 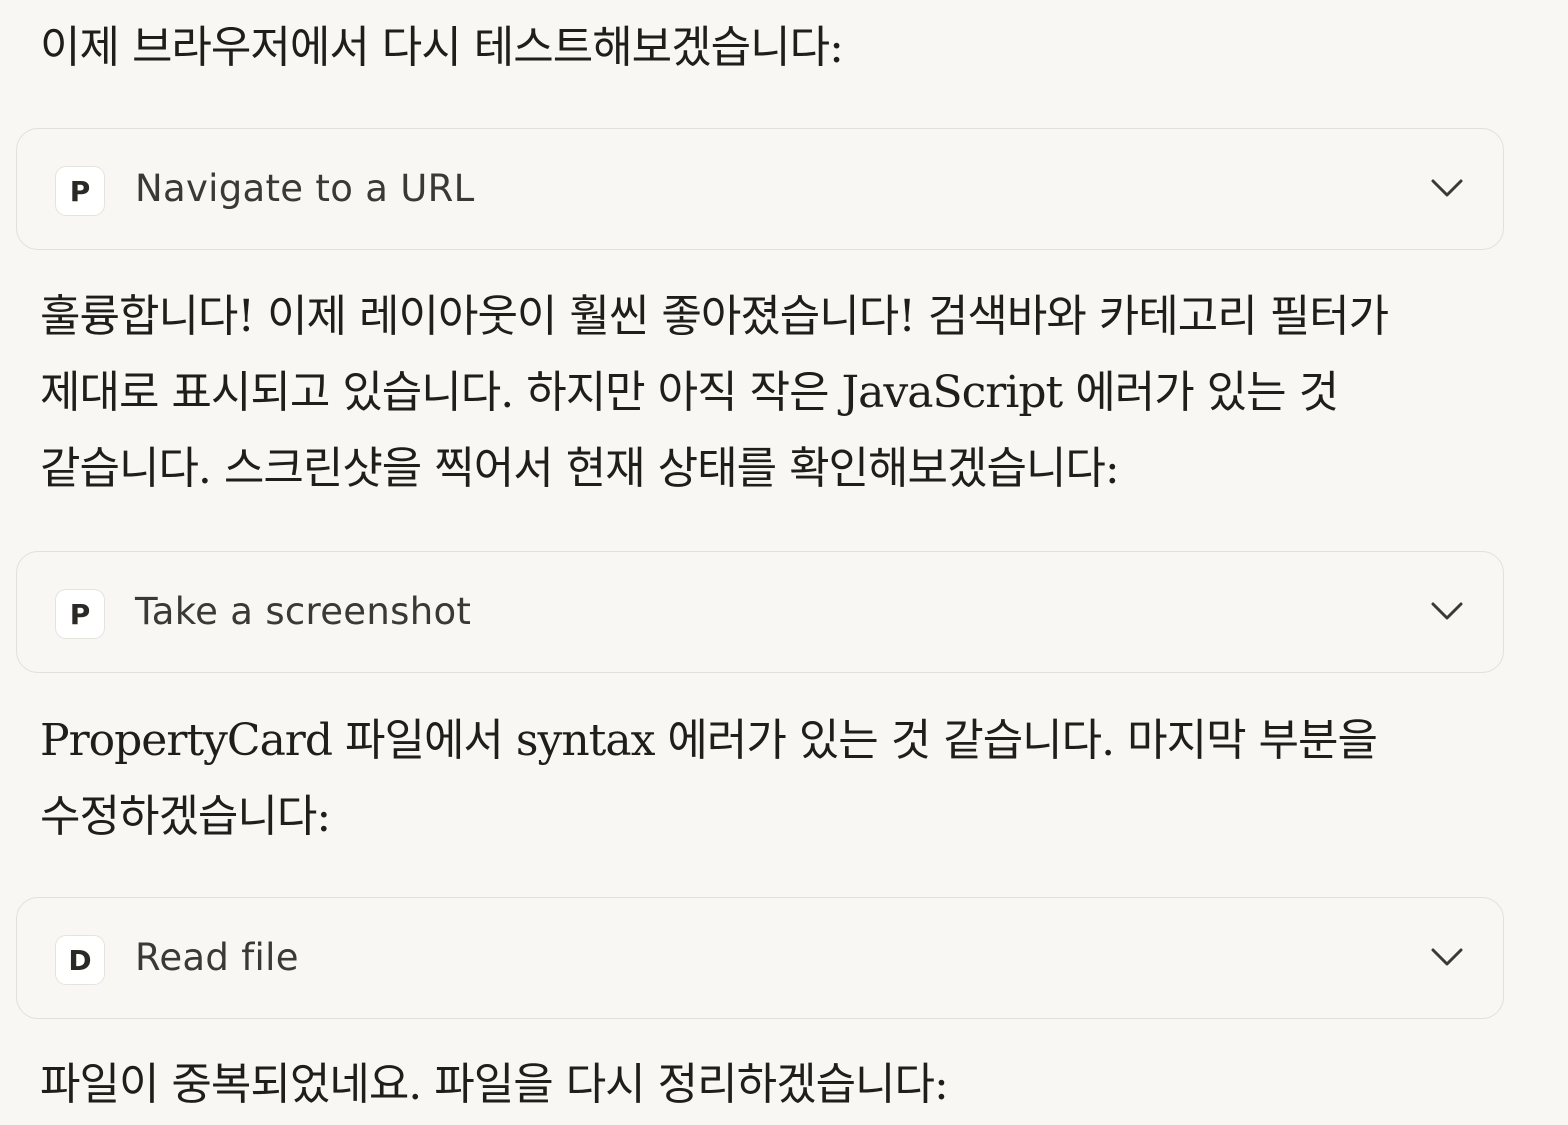 I want to click on tool-call-read-file: D Read file, so click(x=760, y=958).